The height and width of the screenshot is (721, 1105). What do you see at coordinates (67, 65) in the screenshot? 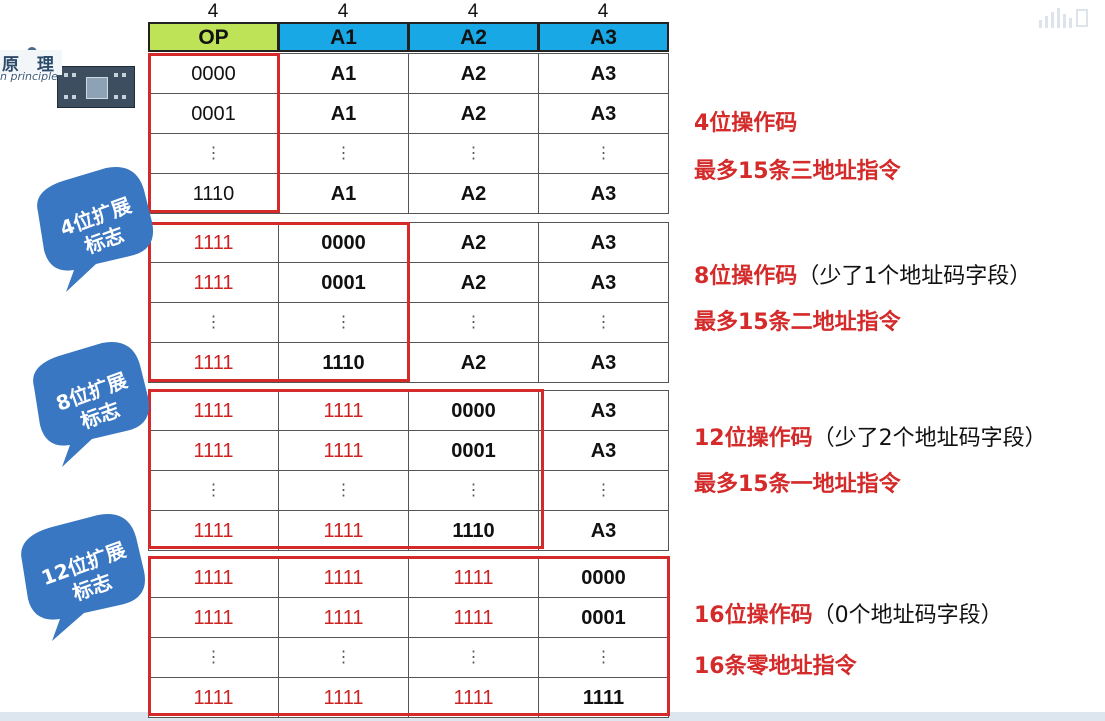
I see `course-logo: 原 理 n principle` at bounding box center [67, 65].